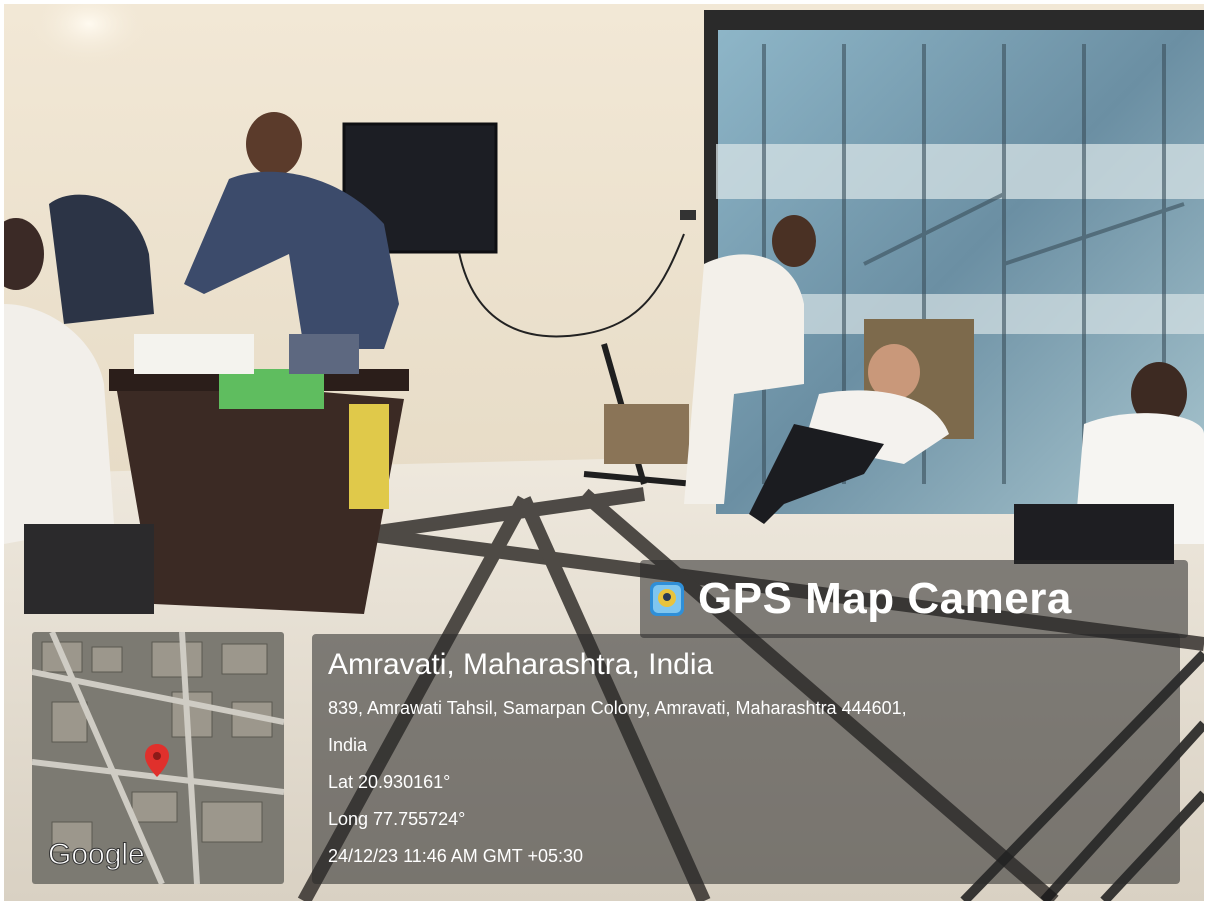  What do you see at coordinates (271, 389) in the screenshot?
I see `green-box` at bounding box center [271, 389].